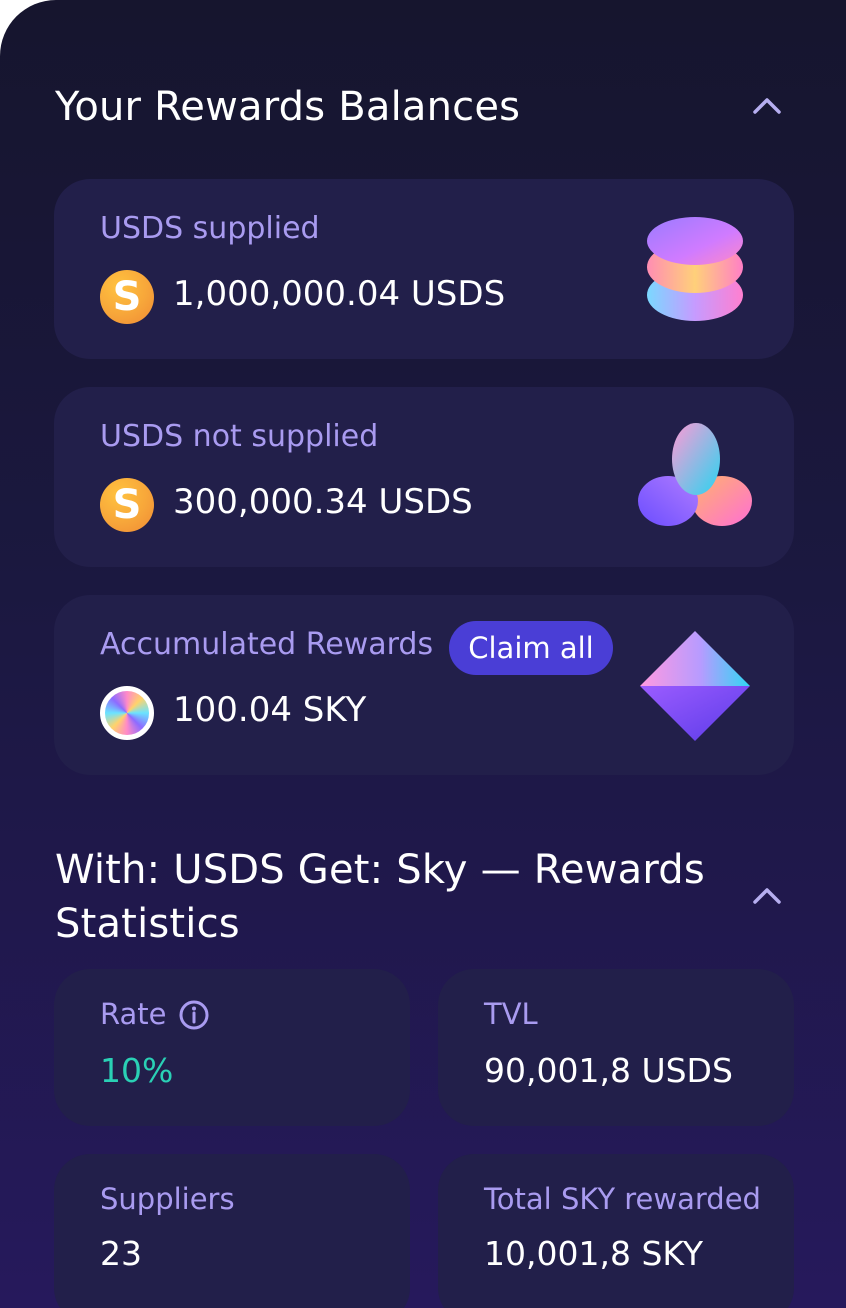 The image size is (846, 1308). I want to click on accumulated-rewards-label: Accumulated Rewards, so click(267, 644).